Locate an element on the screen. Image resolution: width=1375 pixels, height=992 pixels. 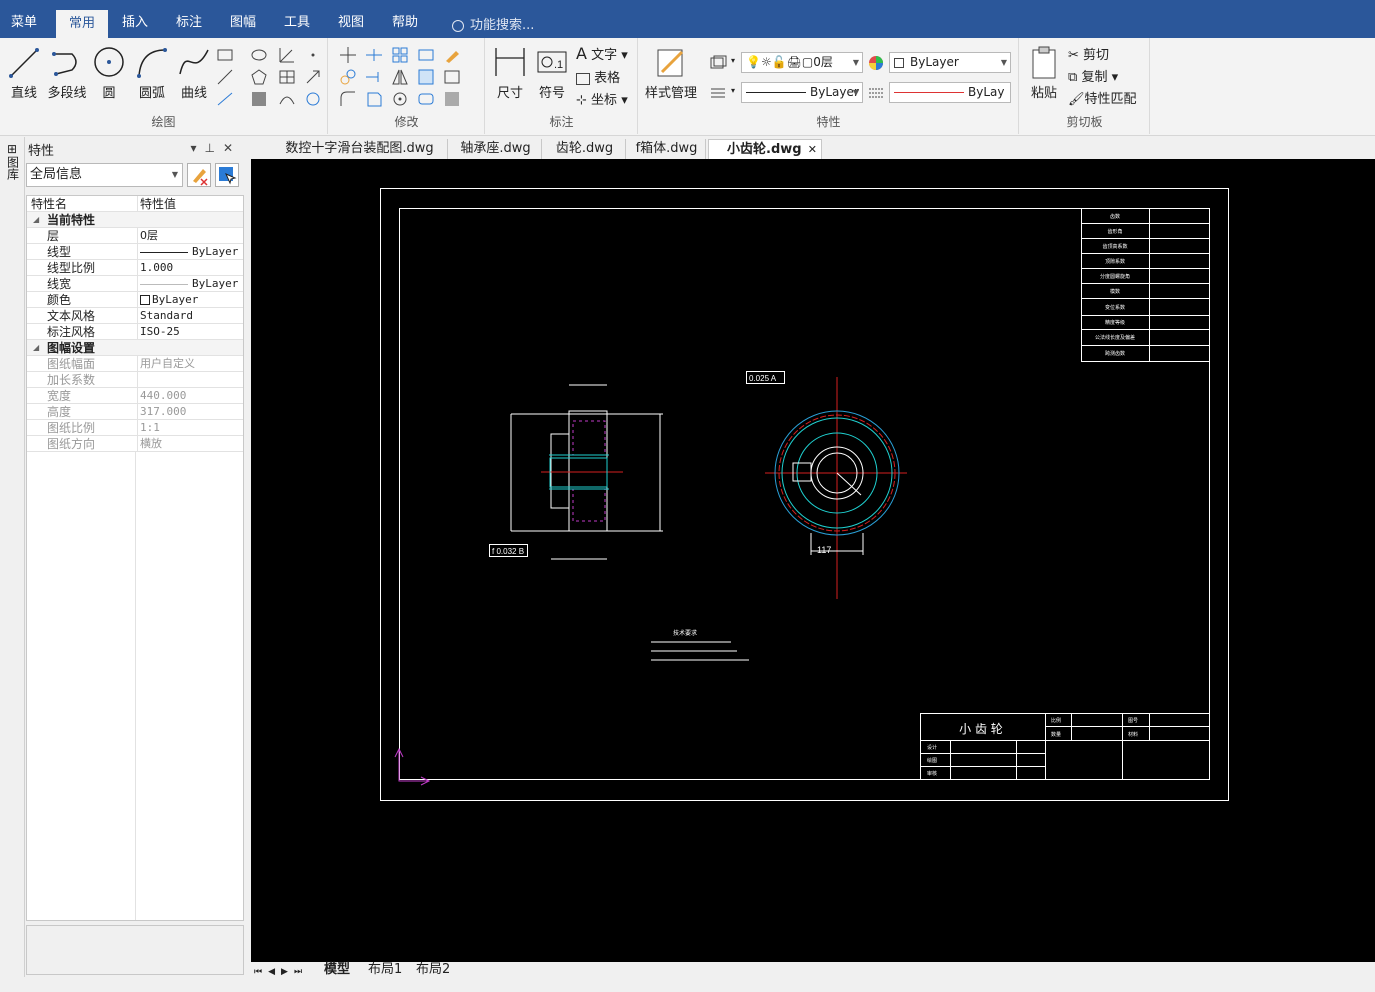
prop-row-width: 宽度 440.000 is located at coordinates (135, 396).